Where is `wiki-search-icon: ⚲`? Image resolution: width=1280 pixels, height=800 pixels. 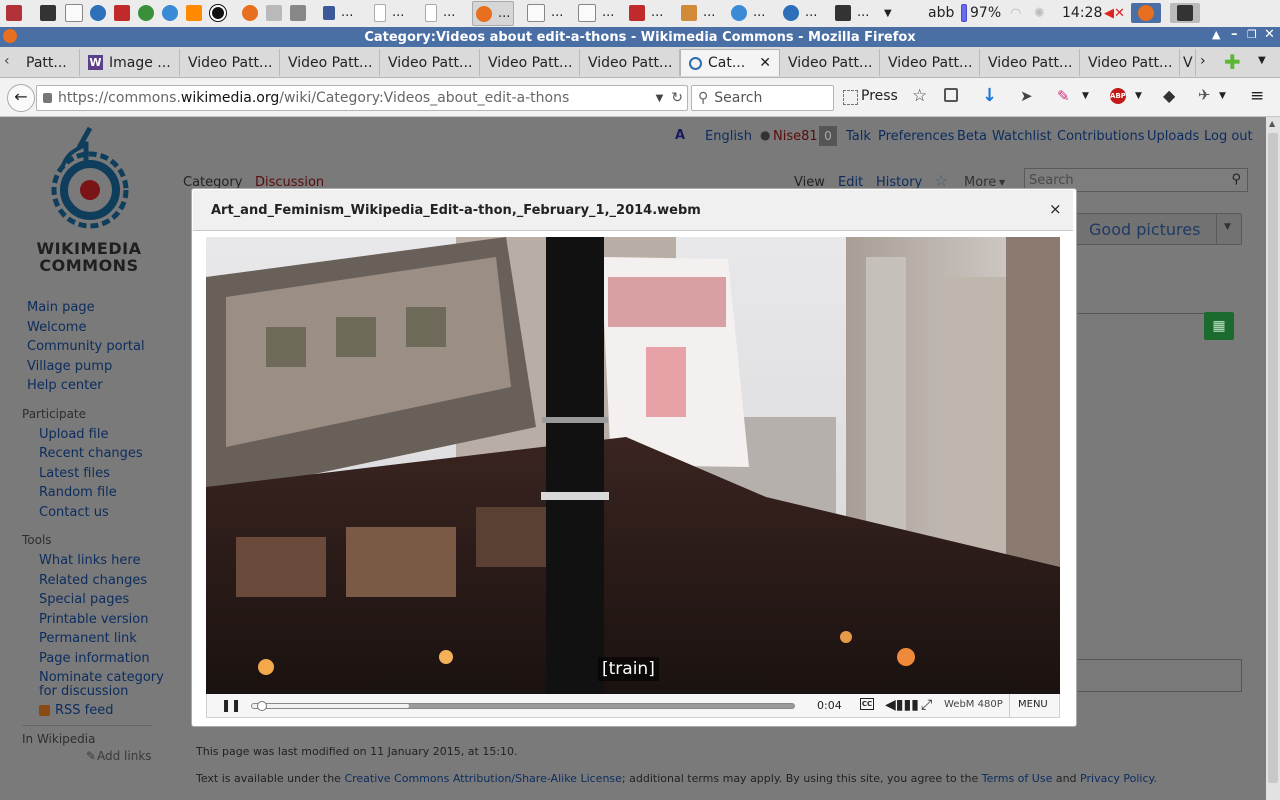
wiki-search-icon: ⚲ is located at coordinates (1236, 179).